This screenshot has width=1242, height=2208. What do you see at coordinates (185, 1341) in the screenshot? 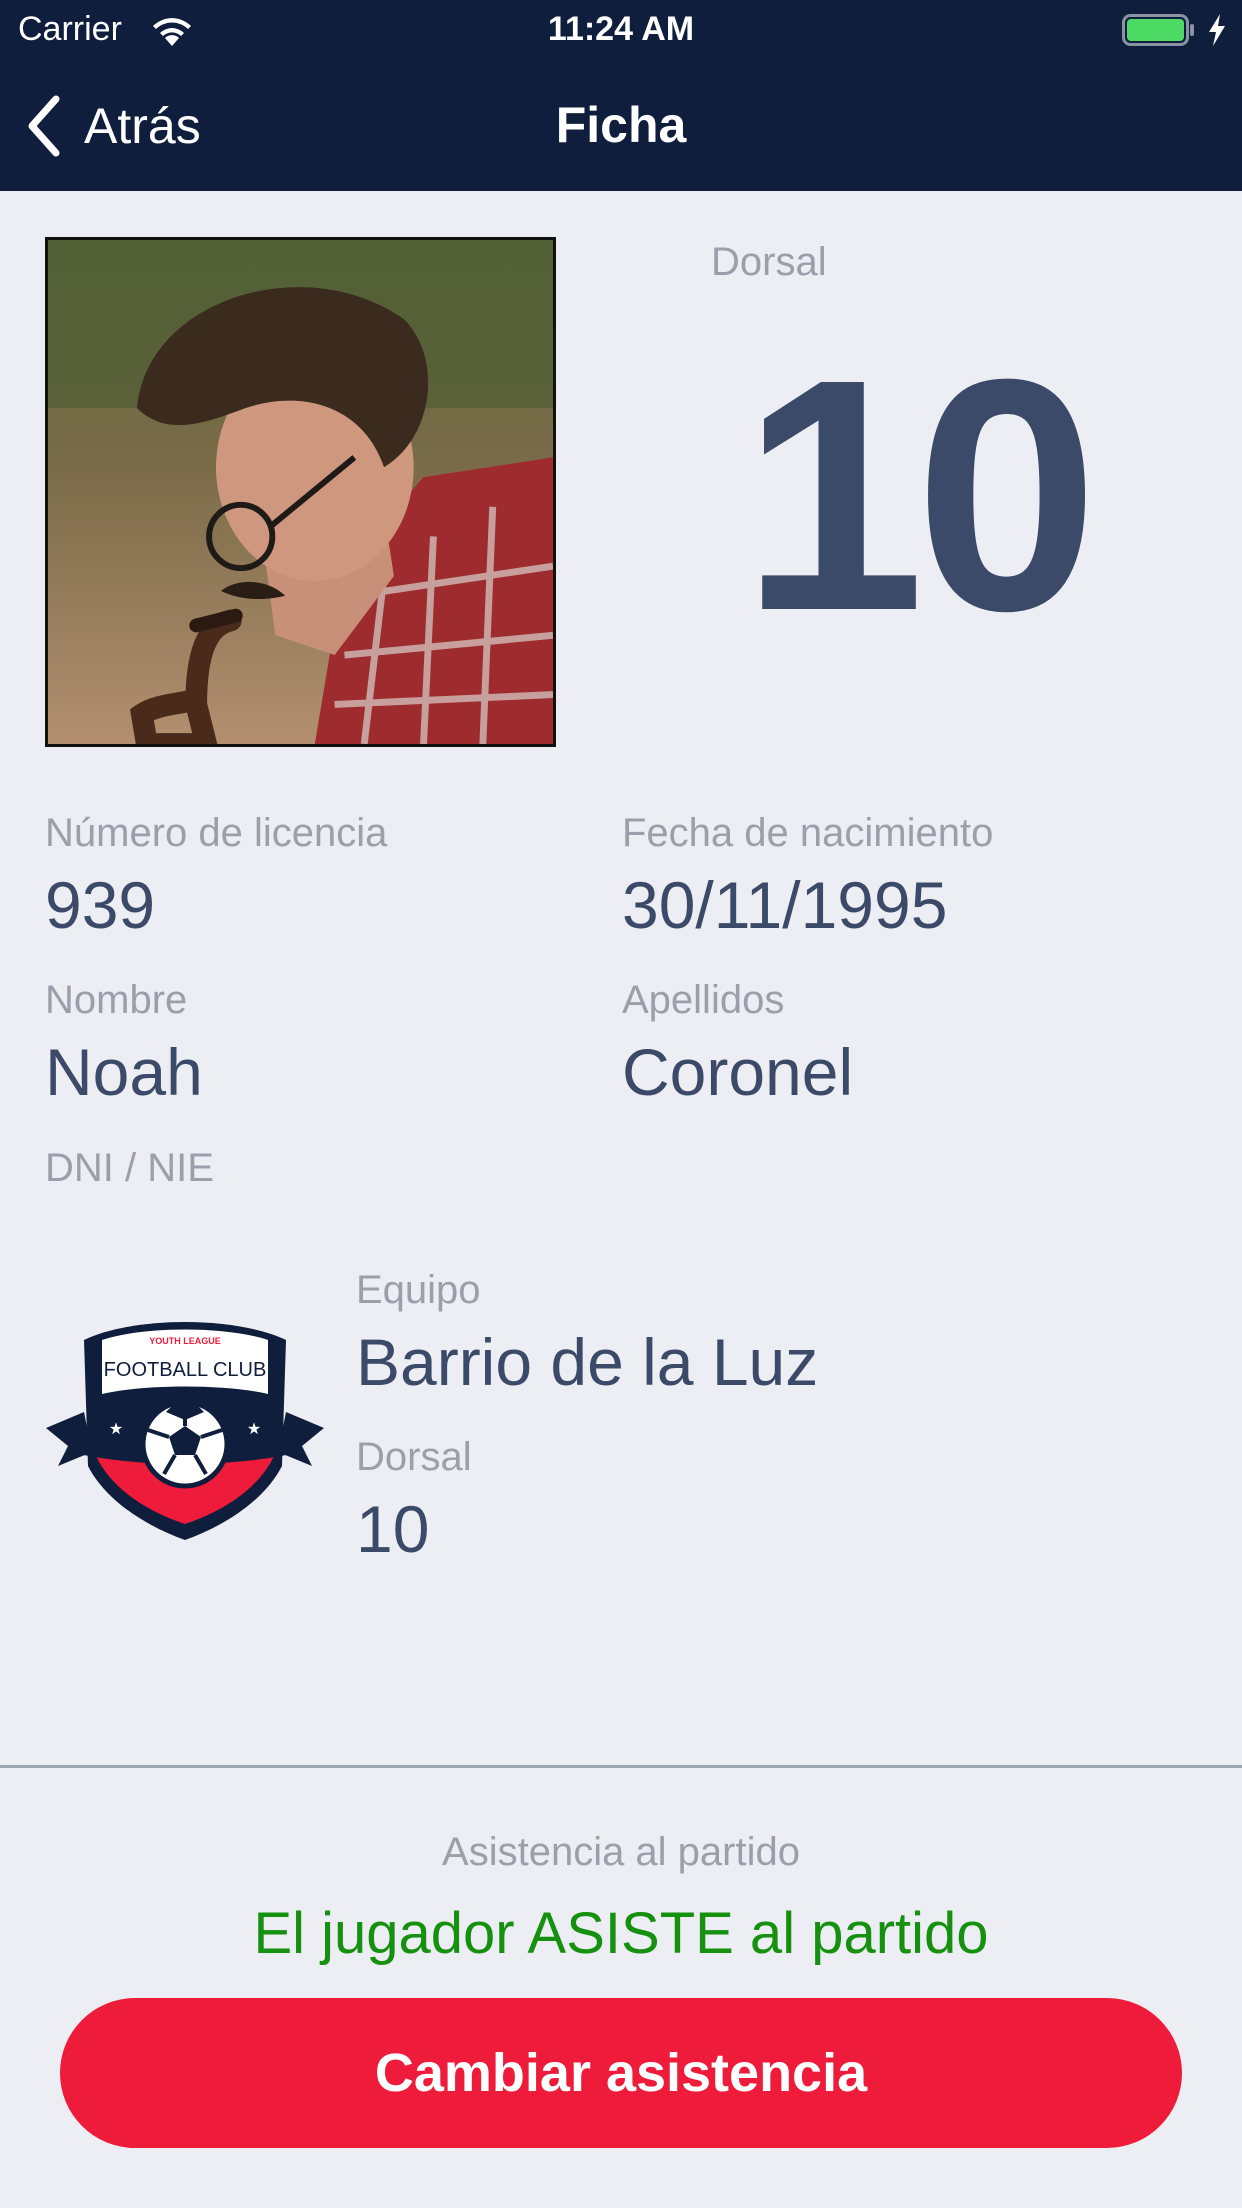
I see `crest-top-text: YOUTH LEAGUE` at bounding box center [185, 1341].